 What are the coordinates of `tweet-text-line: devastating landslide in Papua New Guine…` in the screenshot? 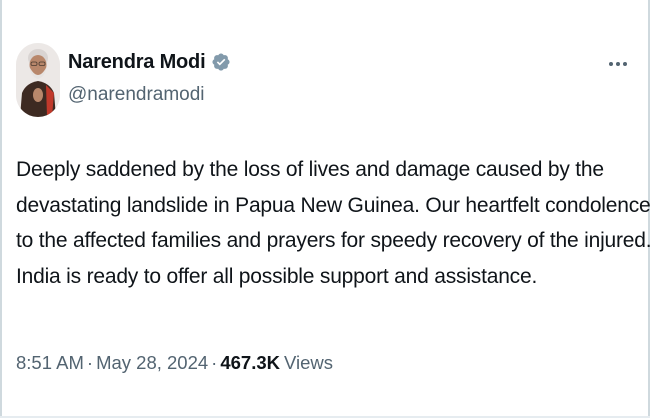 It's located at (333, 205).